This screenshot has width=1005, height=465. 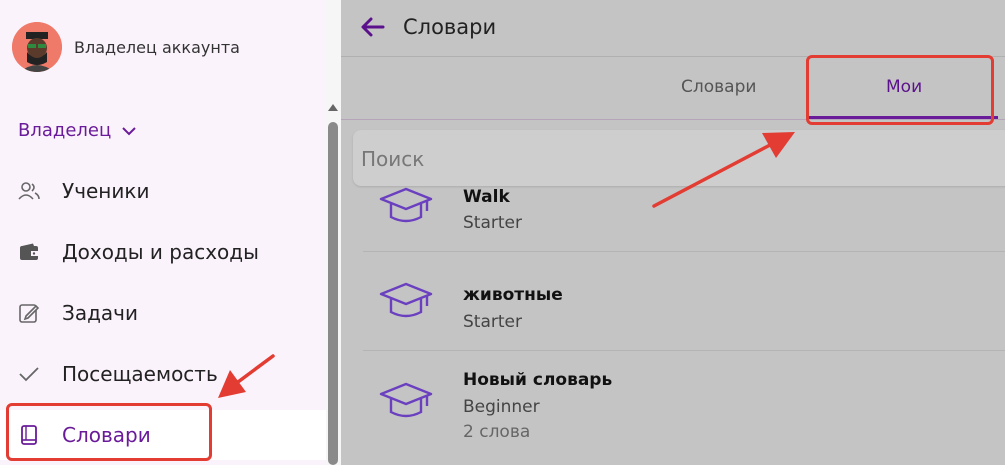 I want to click on sidebar-item-dictionaries: Словари, so click(x=163, y=435).